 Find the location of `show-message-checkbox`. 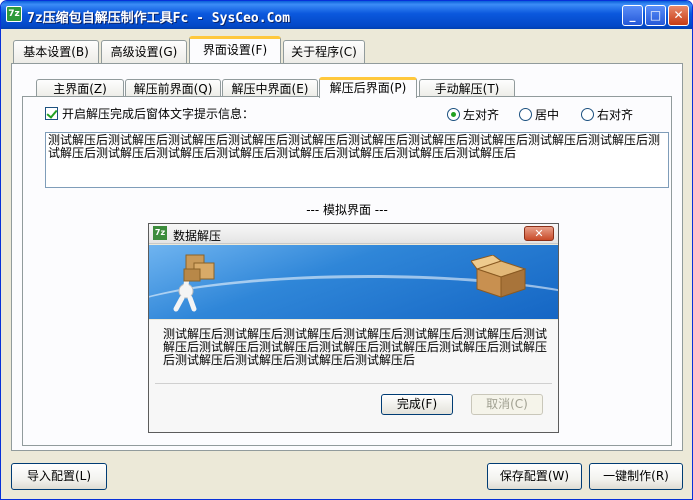

show-message-checkbox is located at coordinates (51, 113).